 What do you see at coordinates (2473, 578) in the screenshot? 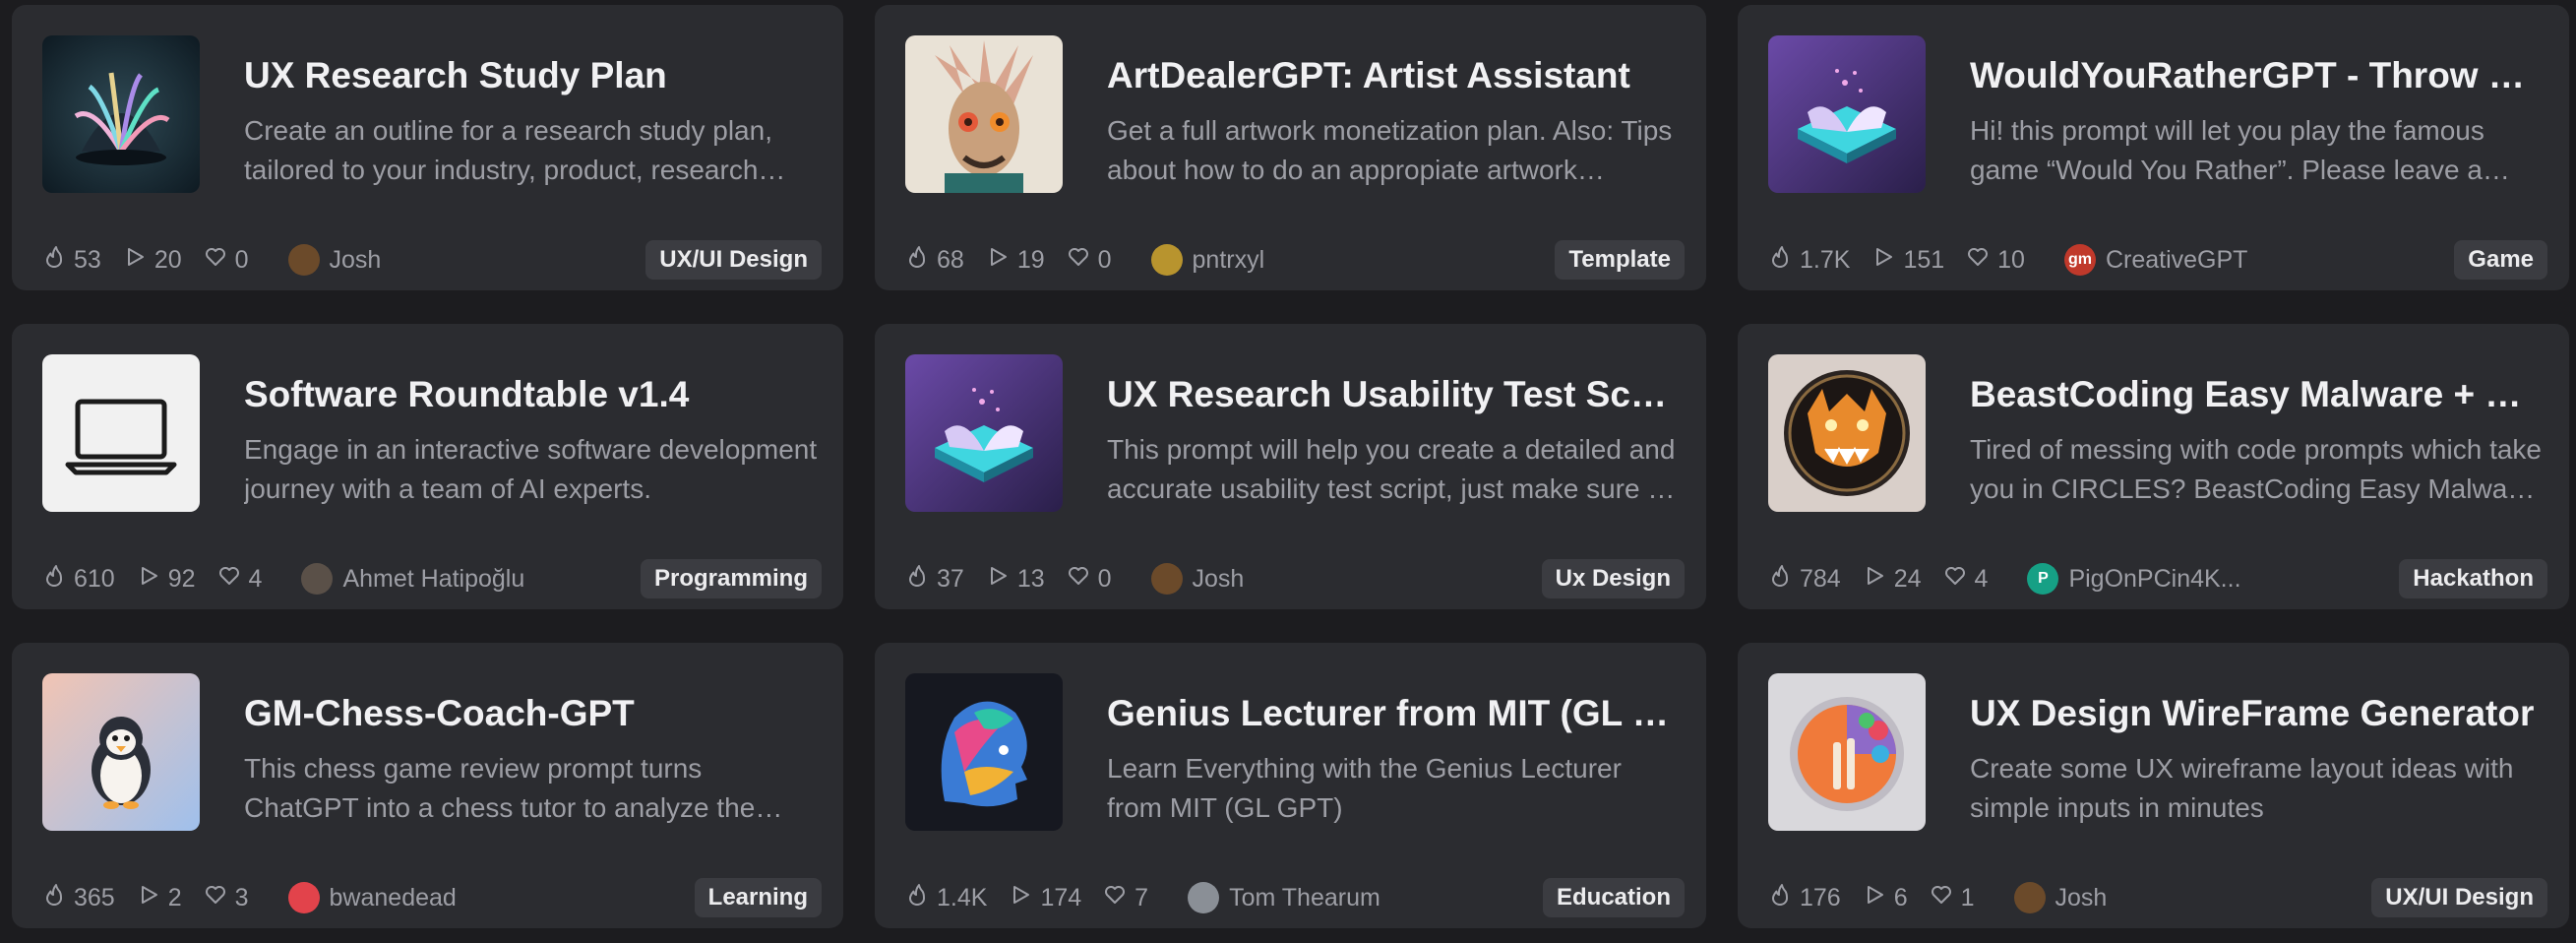
I see `category-tag: Hackathon` at bounding box center [2473, 578].